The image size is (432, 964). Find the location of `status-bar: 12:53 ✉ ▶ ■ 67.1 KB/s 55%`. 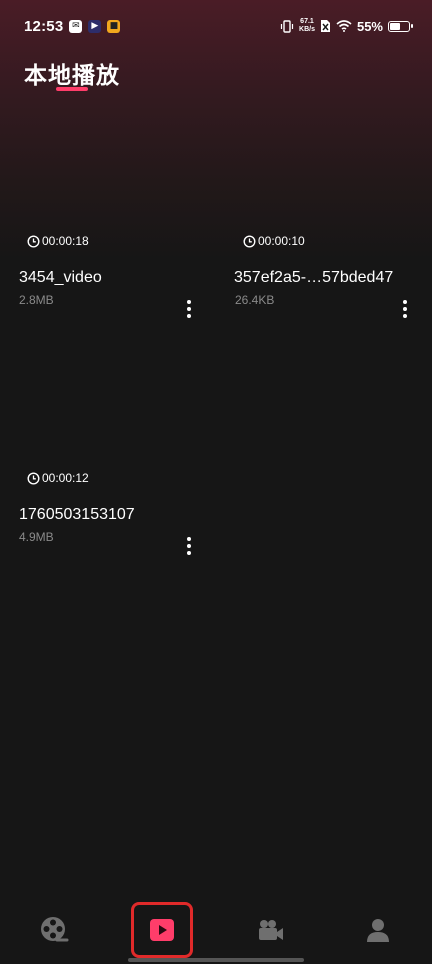

status-bar: 12:53 ✉ ▶ ■ 67.1 KB/s 55% is located at coordinates (216, 26).